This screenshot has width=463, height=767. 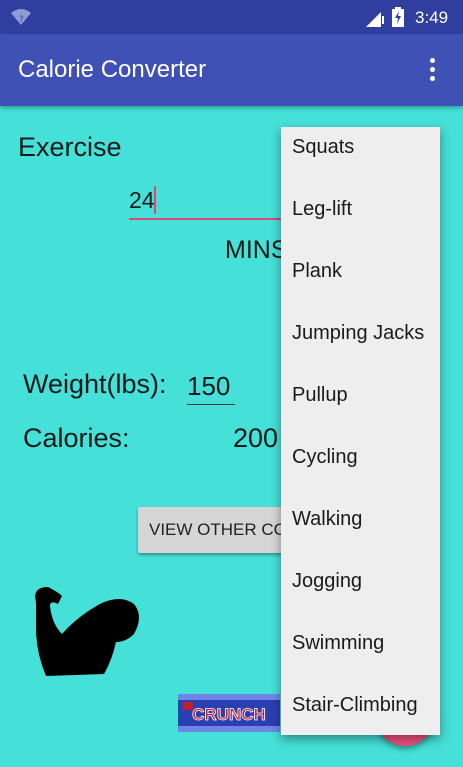 What do you see at coordinates (432, 17) in the screenshot?
I see `status-time: 3:49` at bounding box center [432, 17].